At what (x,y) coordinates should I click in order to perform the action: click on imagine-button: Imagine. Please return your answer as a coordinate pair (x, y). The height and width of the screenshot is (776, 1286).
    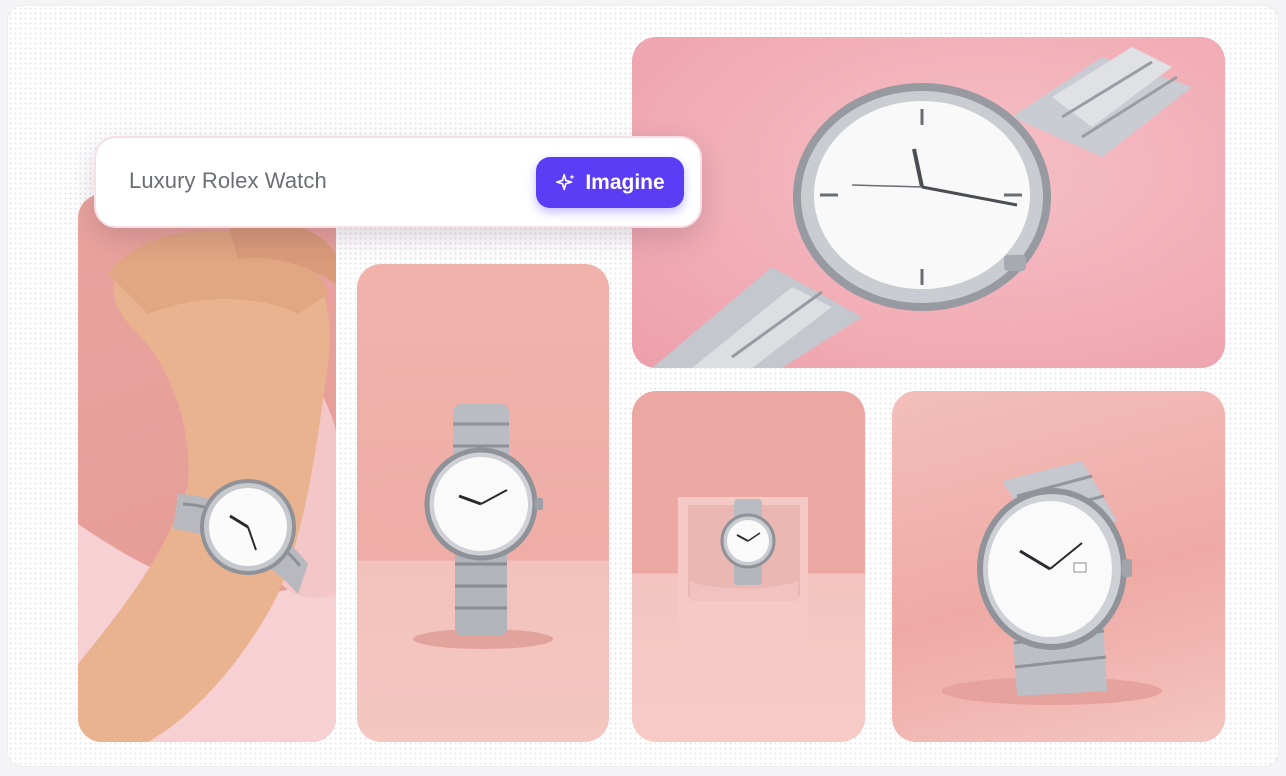
    Looking at the image, I should click on (610, 182).